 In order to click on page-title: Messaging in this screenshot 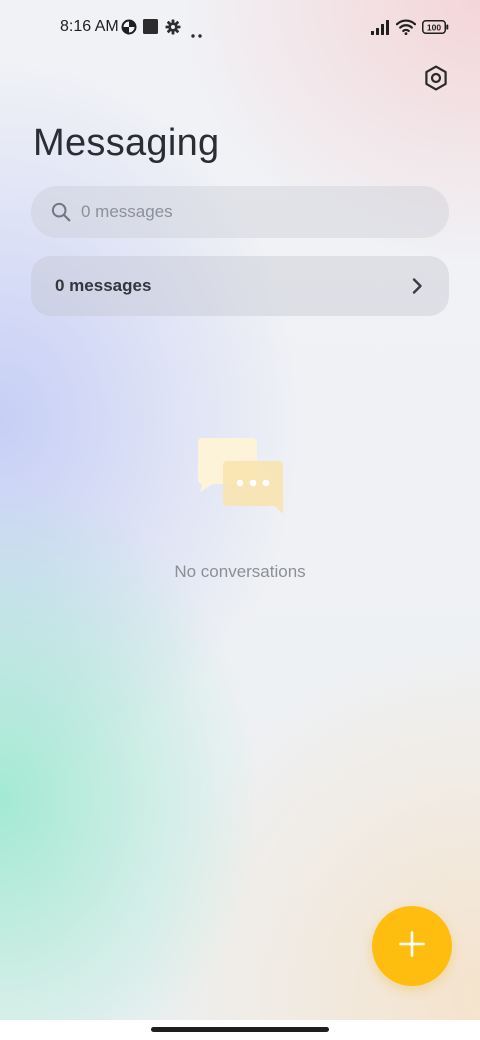, I will do `click(126, 143)`.